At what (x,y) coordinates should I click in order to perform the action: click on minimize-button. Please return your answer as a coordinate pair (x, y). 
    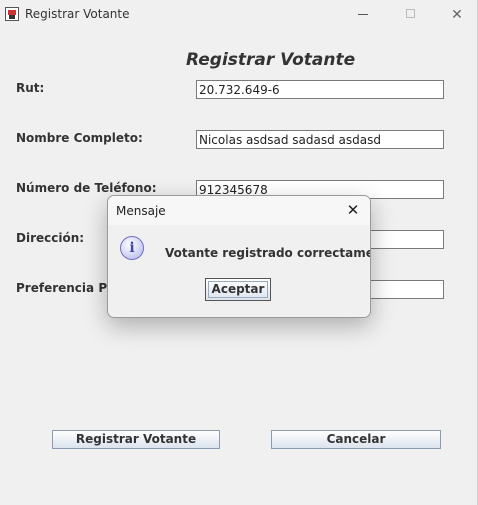
    Looking at the image, I should click on (363, 15).